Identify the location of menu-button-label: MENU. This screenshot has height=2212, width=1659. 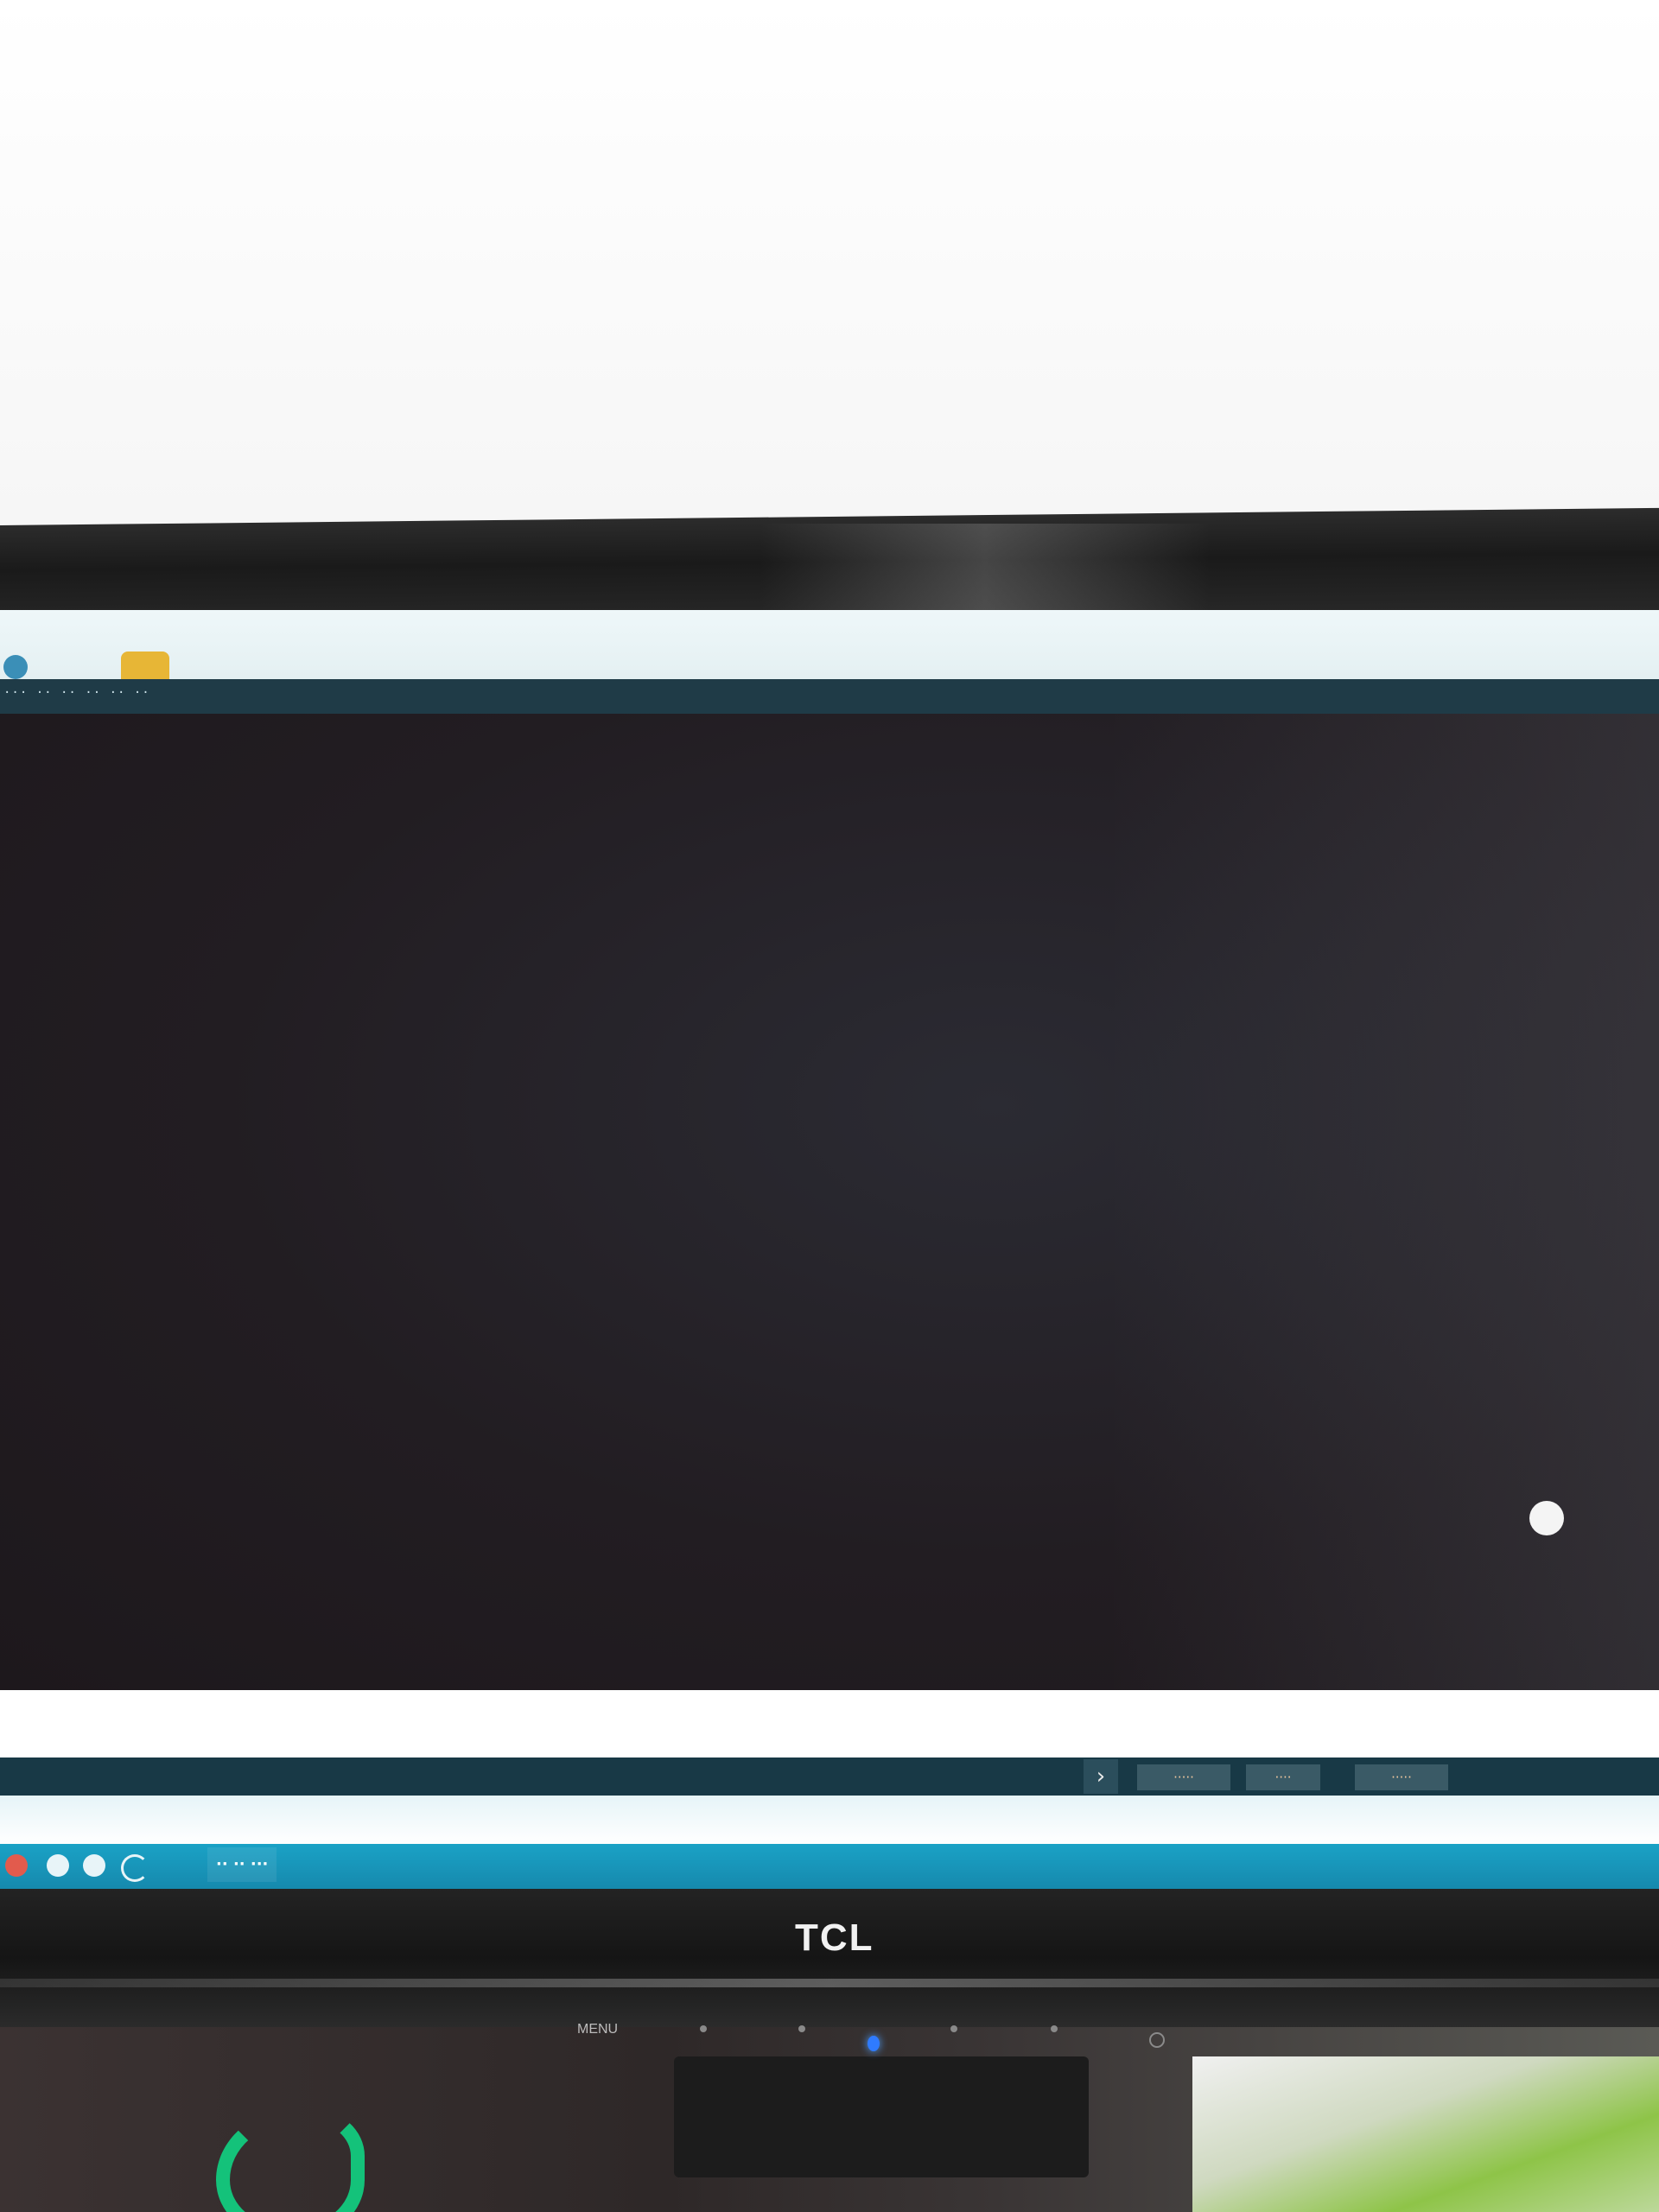
(597, 2029).